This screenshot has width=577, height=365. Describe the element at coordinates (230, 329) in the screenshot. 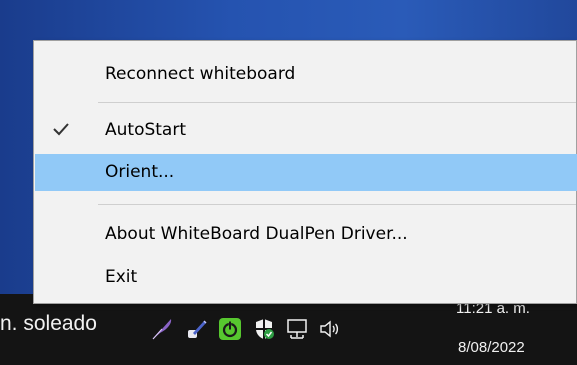

I see `power-icon` at that location.